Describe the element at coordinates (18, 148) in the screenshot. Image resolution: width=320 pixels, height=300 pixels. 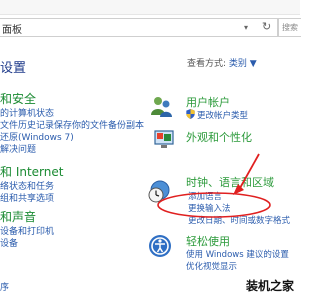
I see `link-troubleshoot: 解决问题` at that location.